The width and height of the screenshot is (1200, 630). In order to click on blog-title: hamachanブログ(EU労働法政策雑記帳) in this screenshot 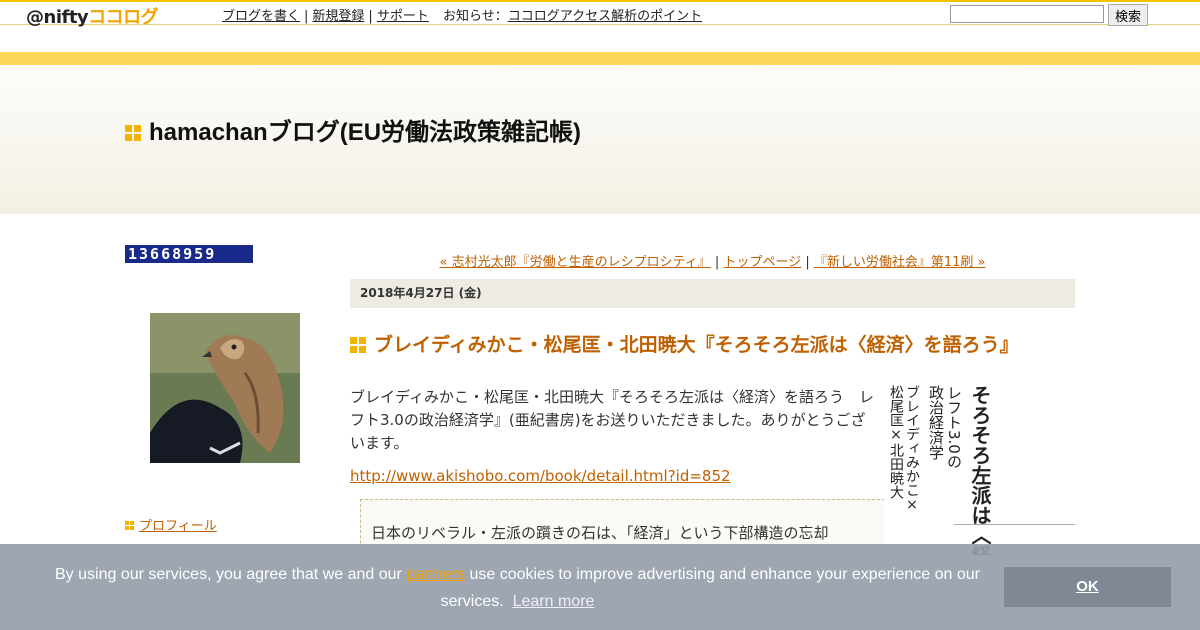, I will do `click(353, 129)`.